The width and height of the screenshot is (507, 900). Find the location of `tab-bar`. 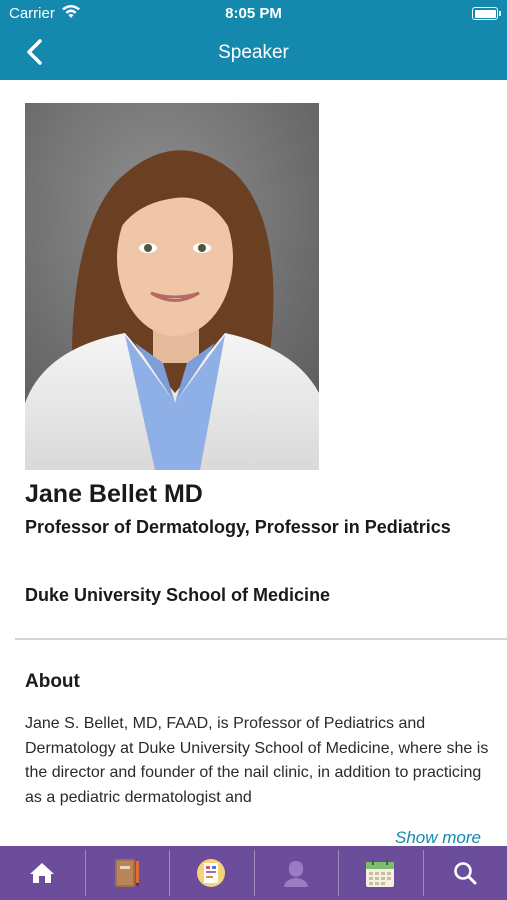

tab-bar is located at coordinates (253, 873).